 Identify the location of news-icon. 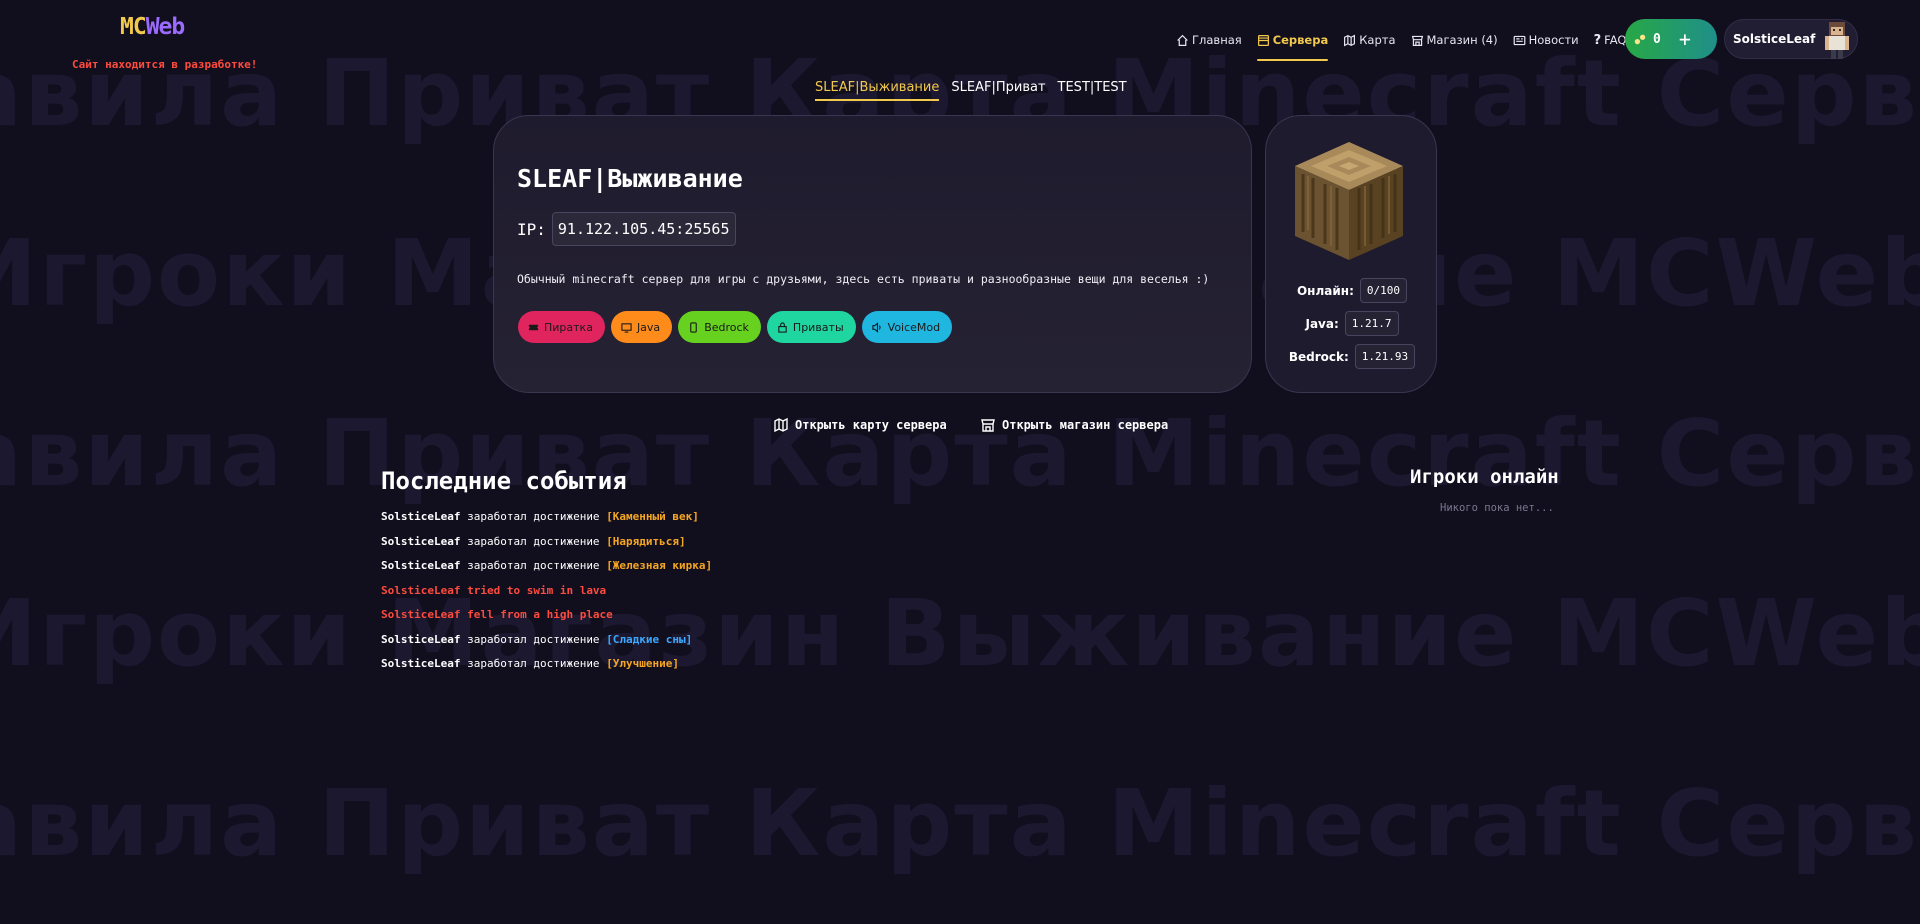
(1519, 40).